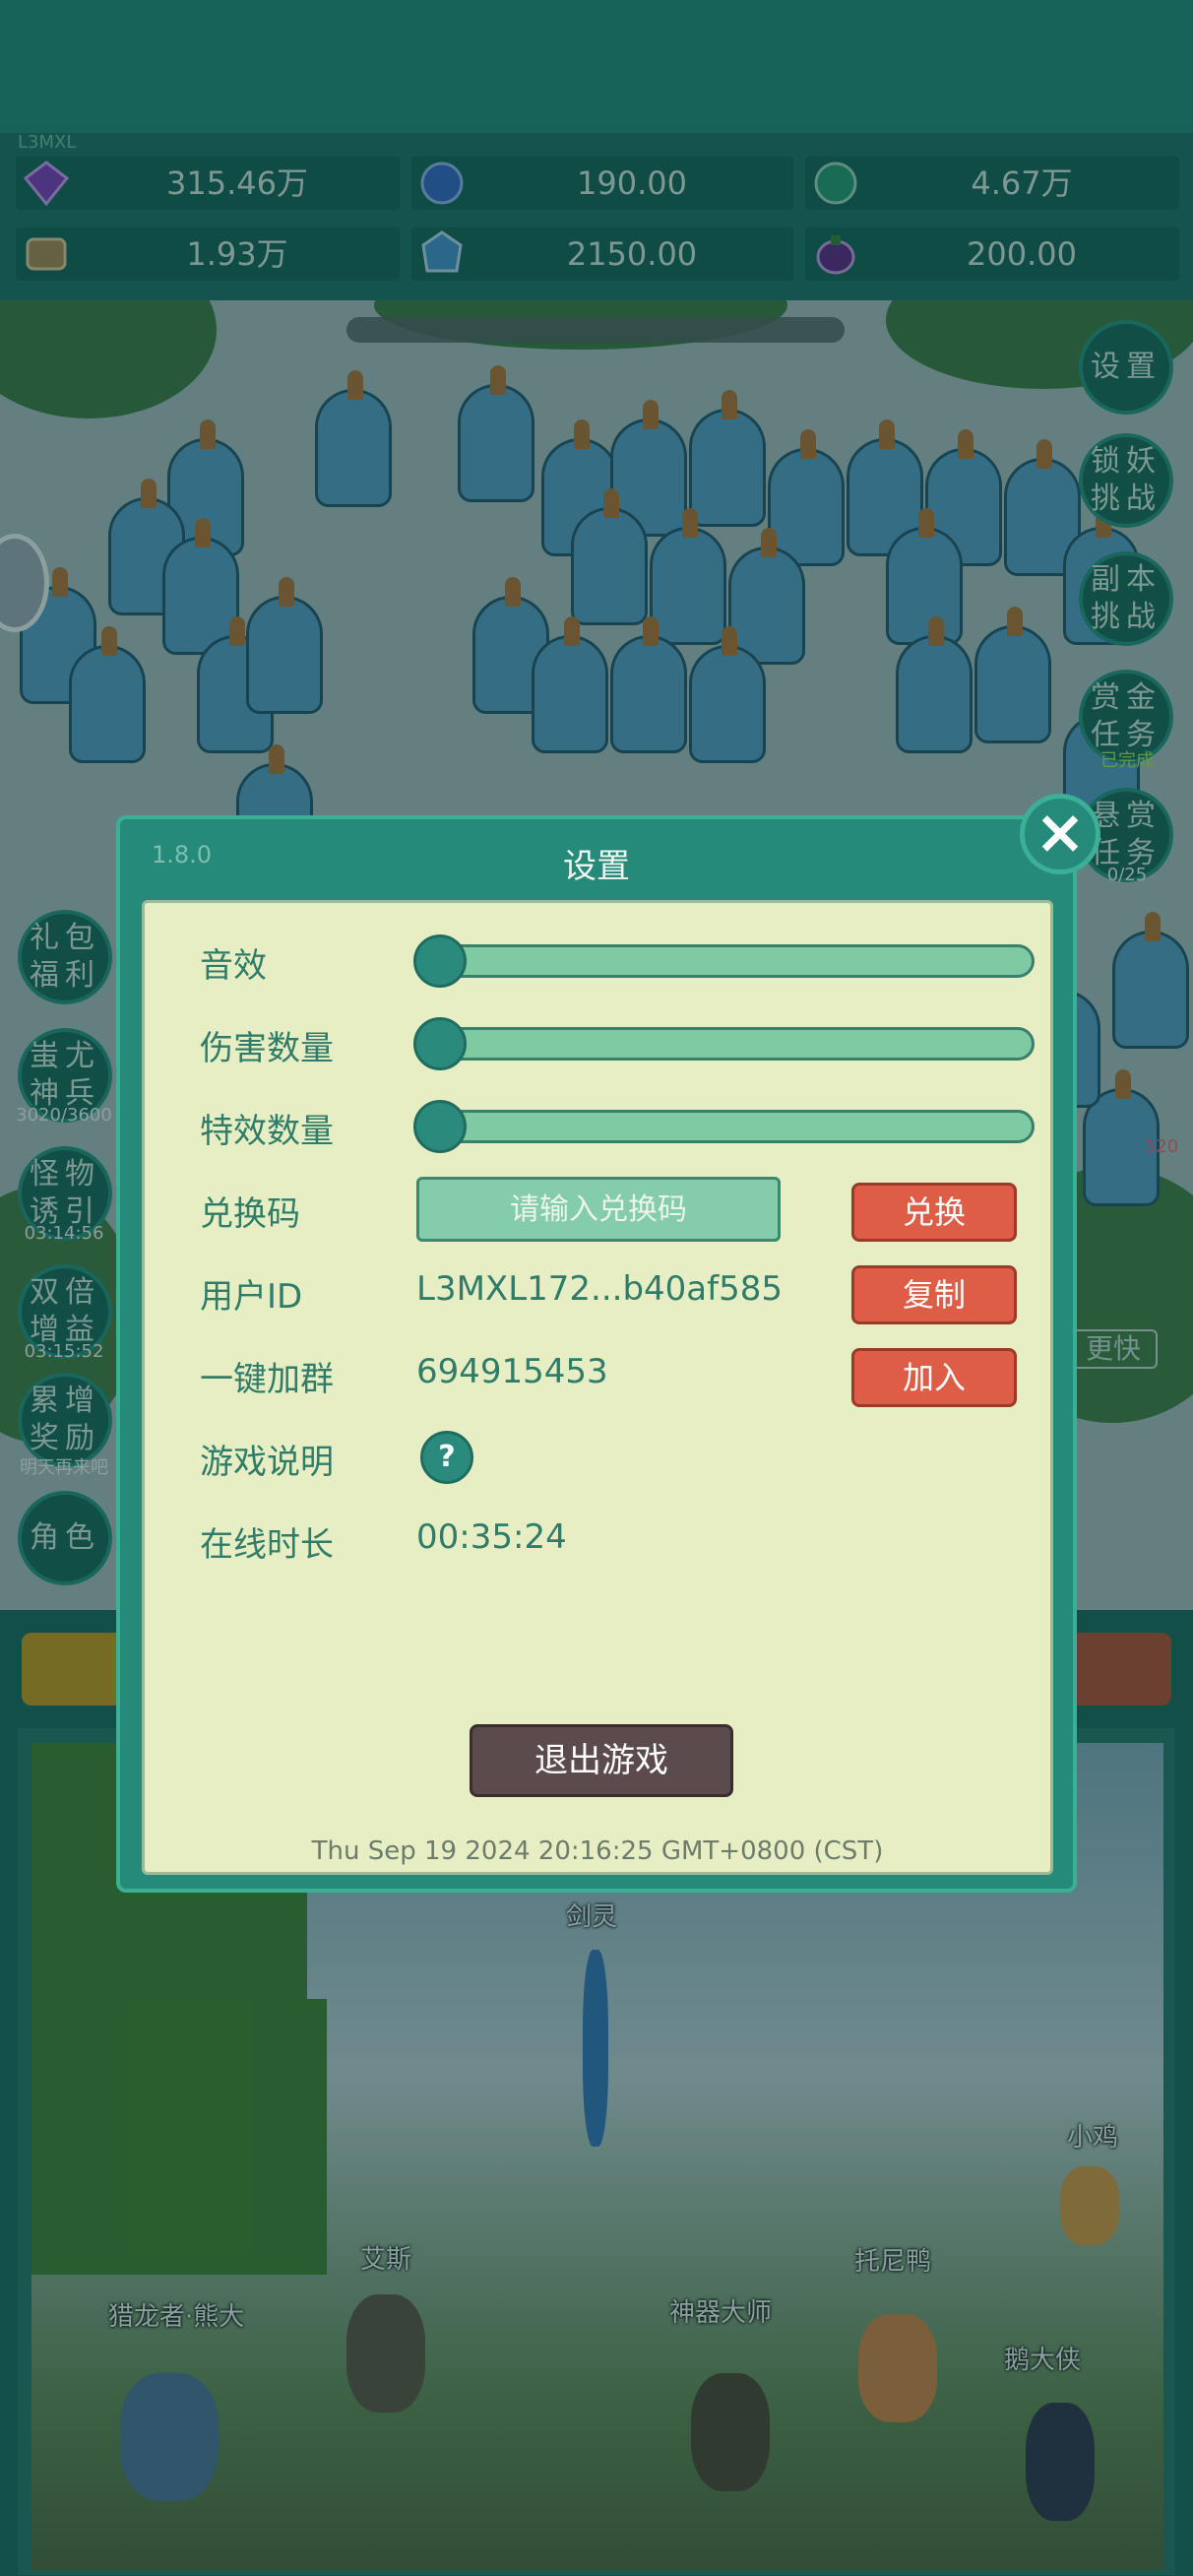  Describe the element at coordinates (598, 1209) in the screenshot. I see `redeem-code-input` at that location.